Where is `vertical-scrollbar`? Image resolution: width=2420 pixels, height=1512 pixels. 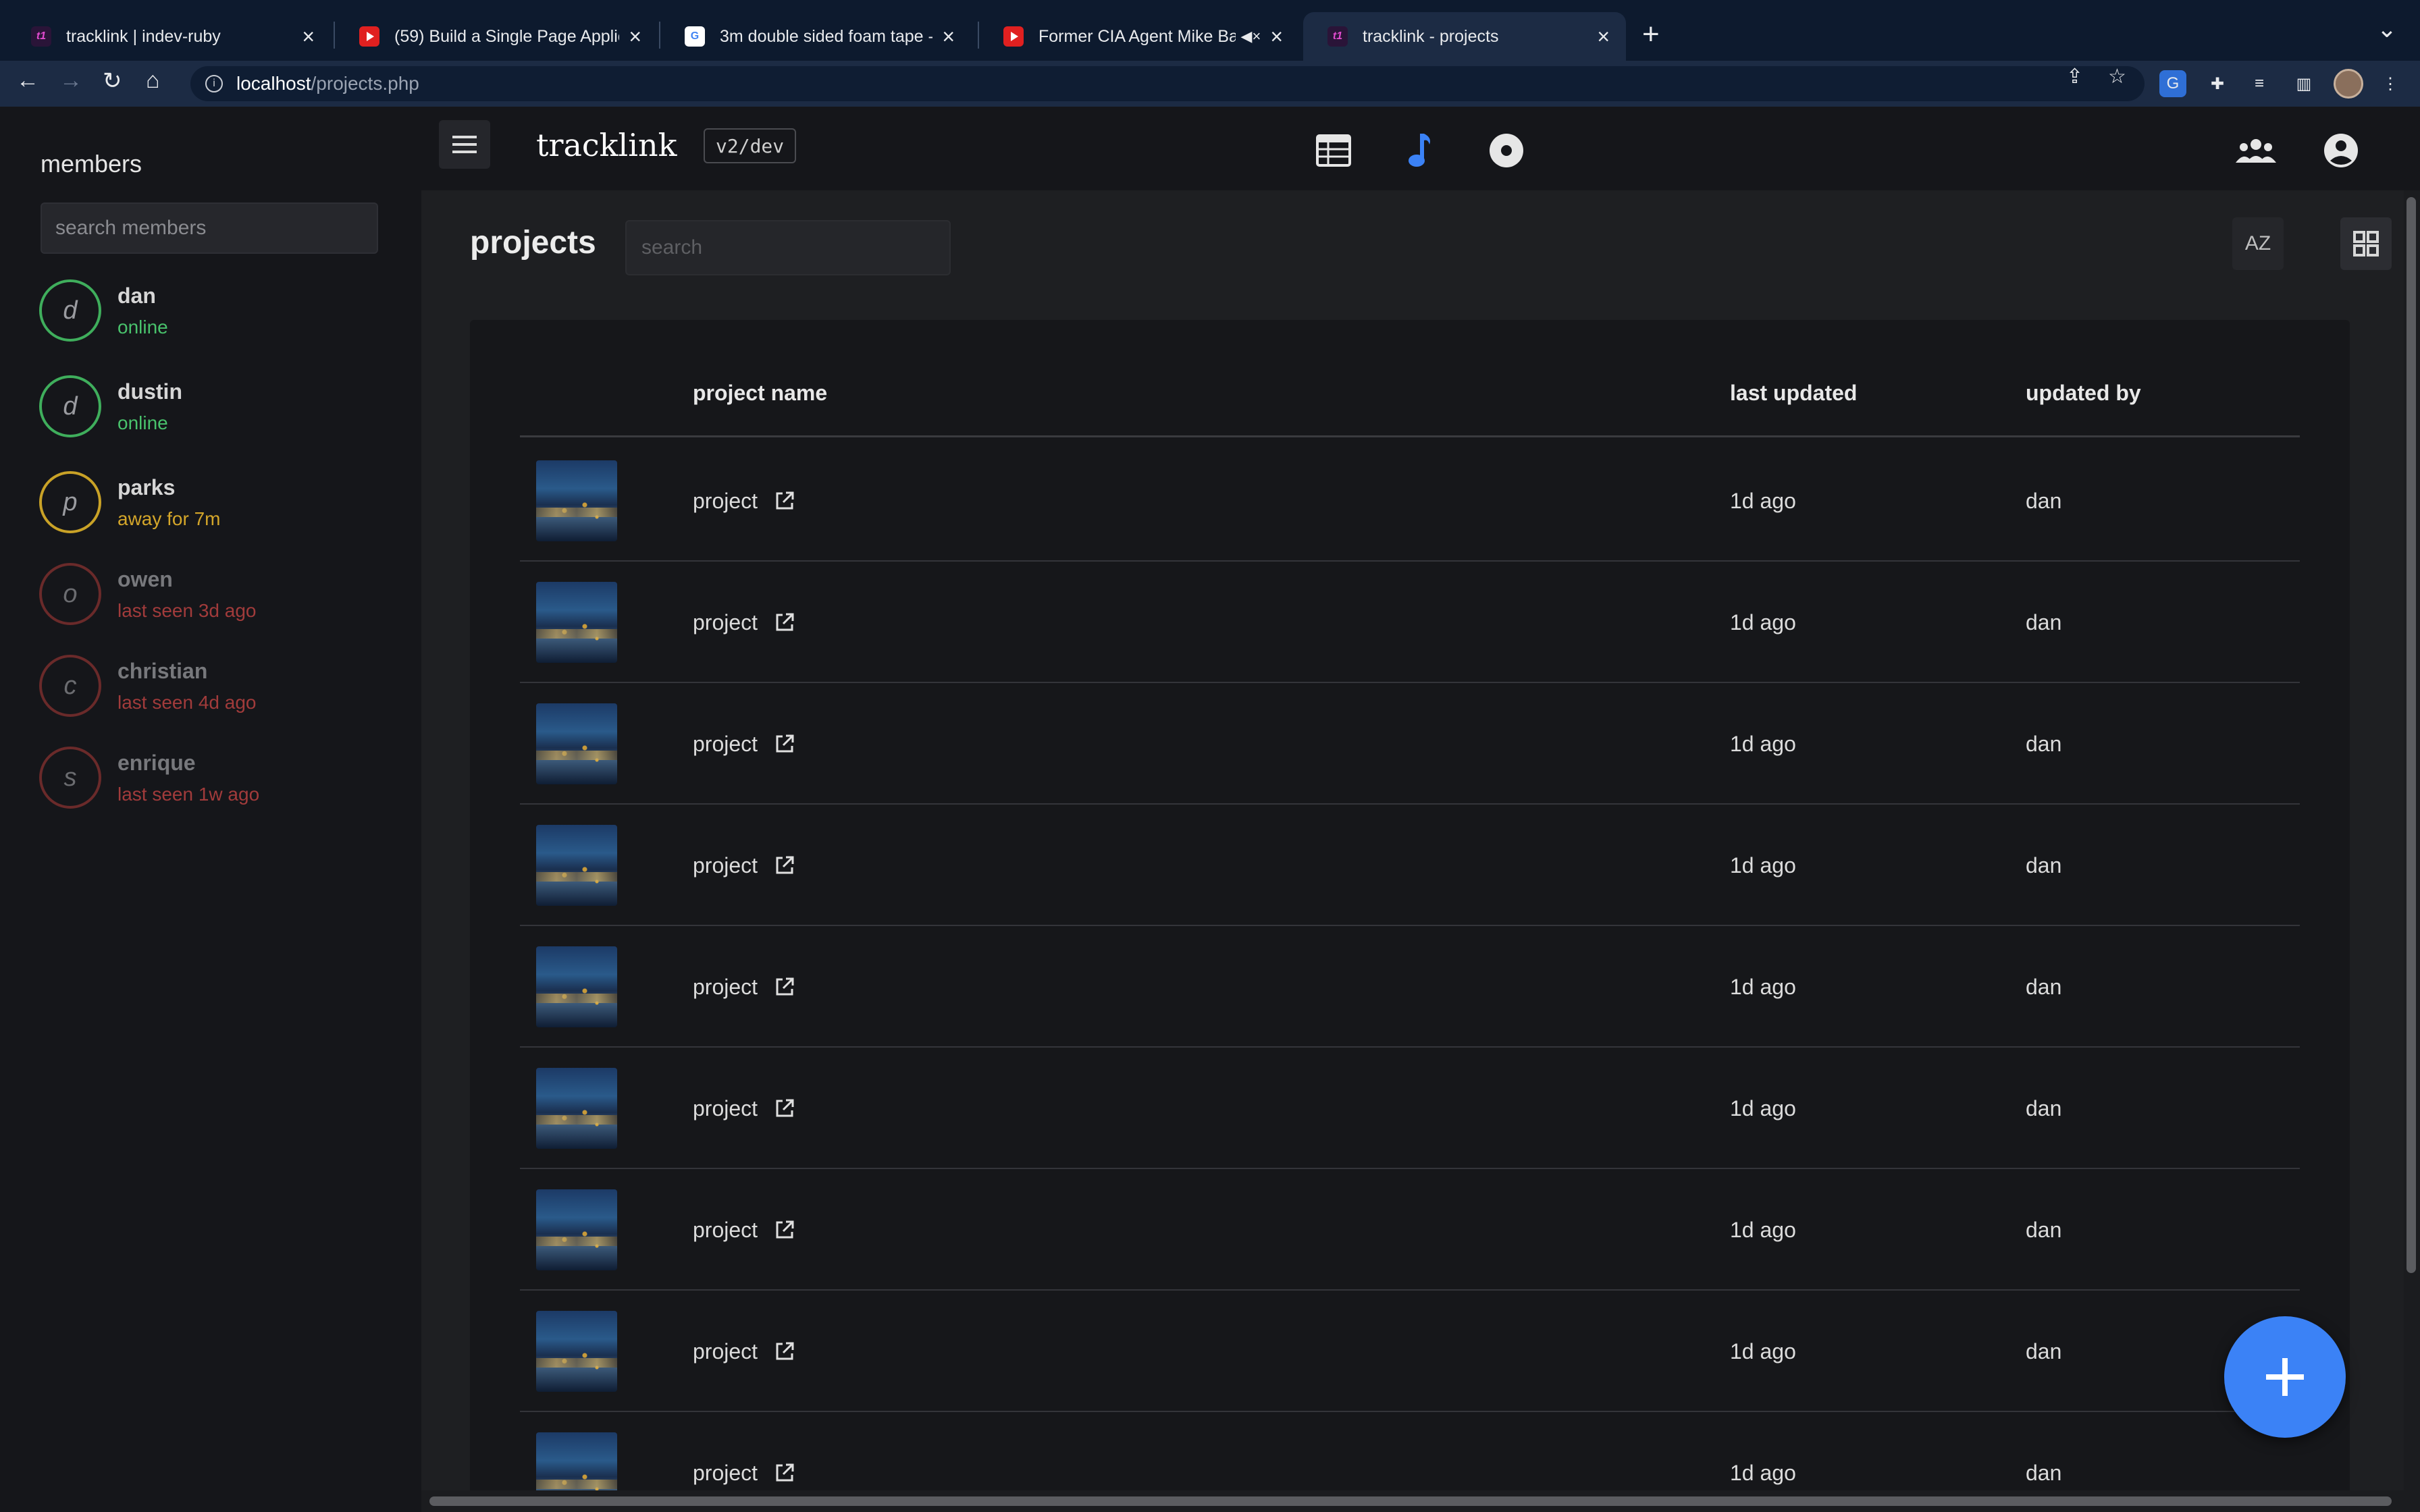 vertical-scrollbar is located at coordinates (2412, 840).